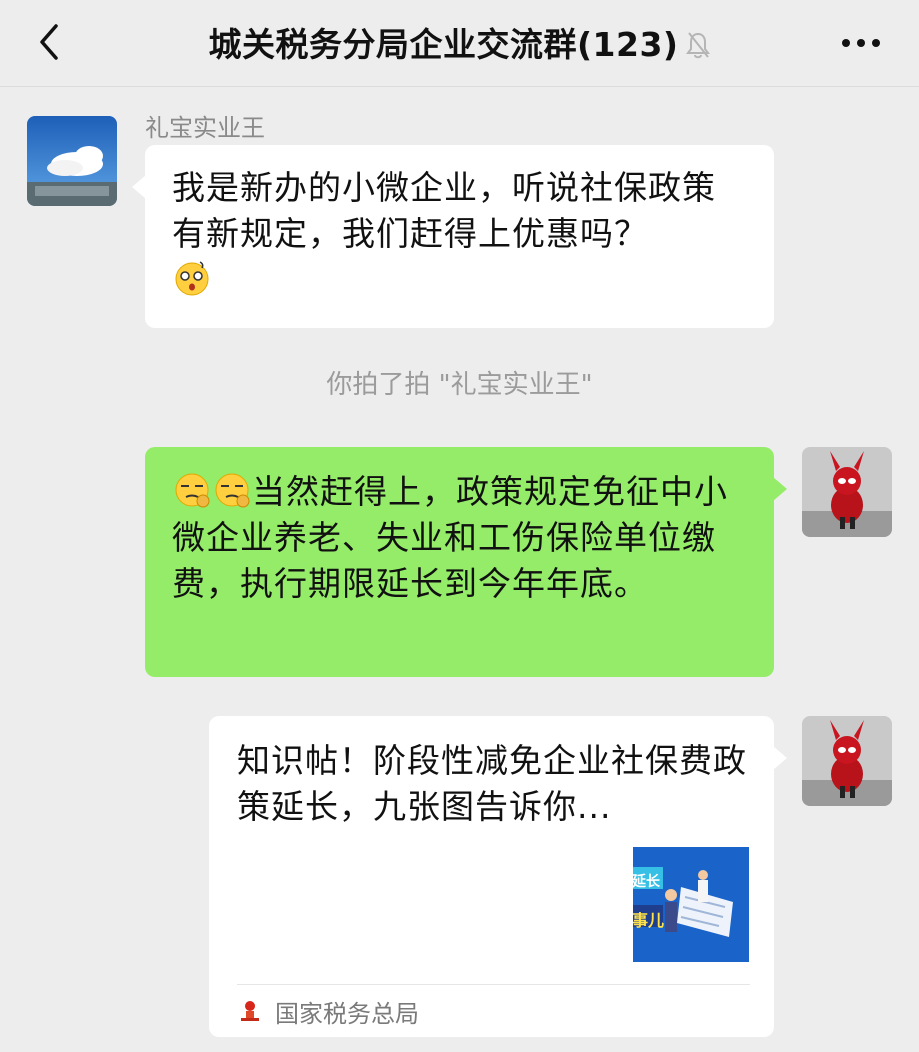 The image size is (919, 1052). I want to click on chat-header: 城关税务分局企业交流群(123), so click(459, 43).